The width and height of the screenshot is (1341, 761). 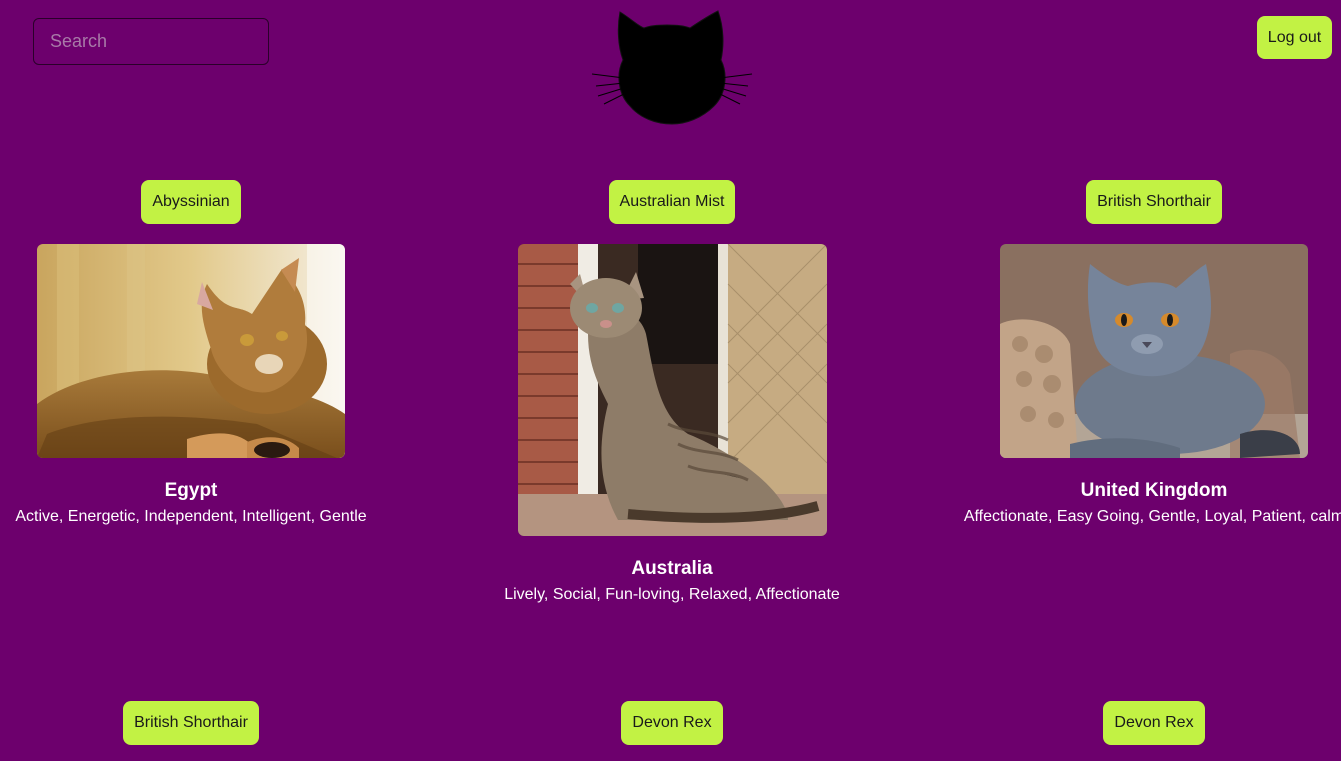 I want to click on origin-country: Australia, so click(x=672, y=568).